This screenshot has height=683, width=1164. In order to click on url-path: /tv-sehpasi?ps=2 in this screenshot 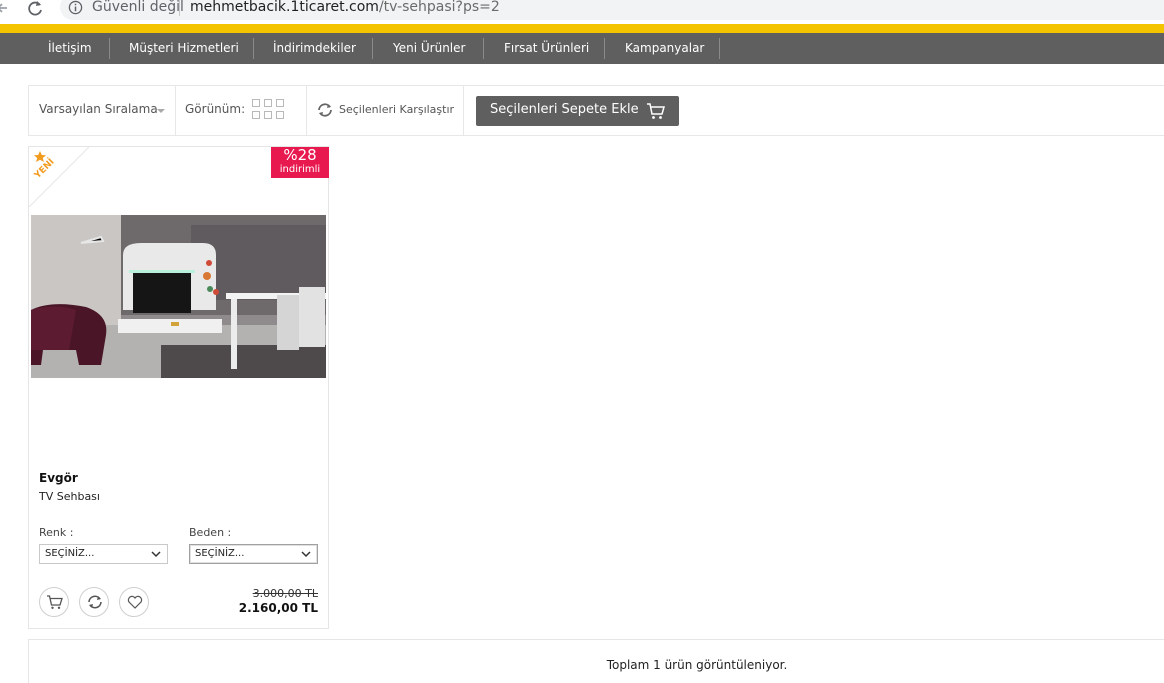, I will do `click(439, 7)`.